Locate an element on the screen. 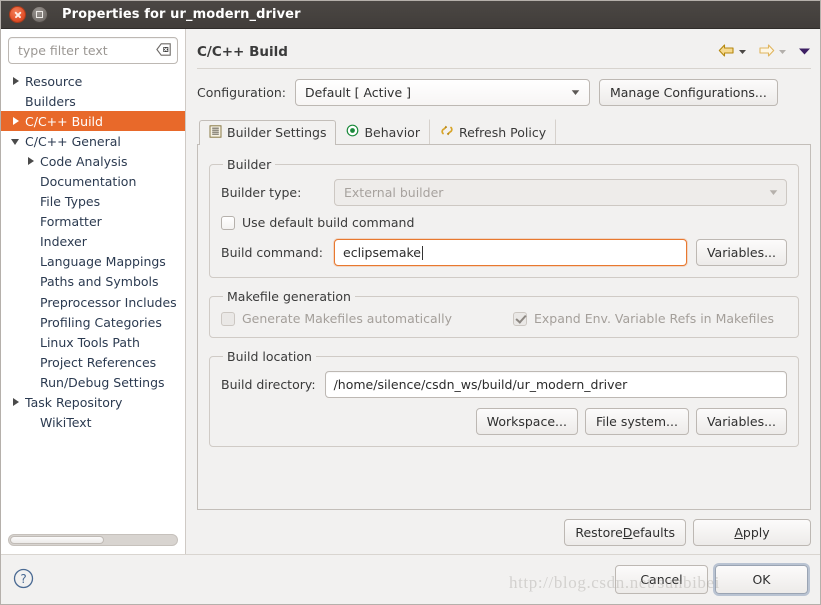 The image size is (821, 605). scrollbar-thumb is located at coordinates (57, 540).